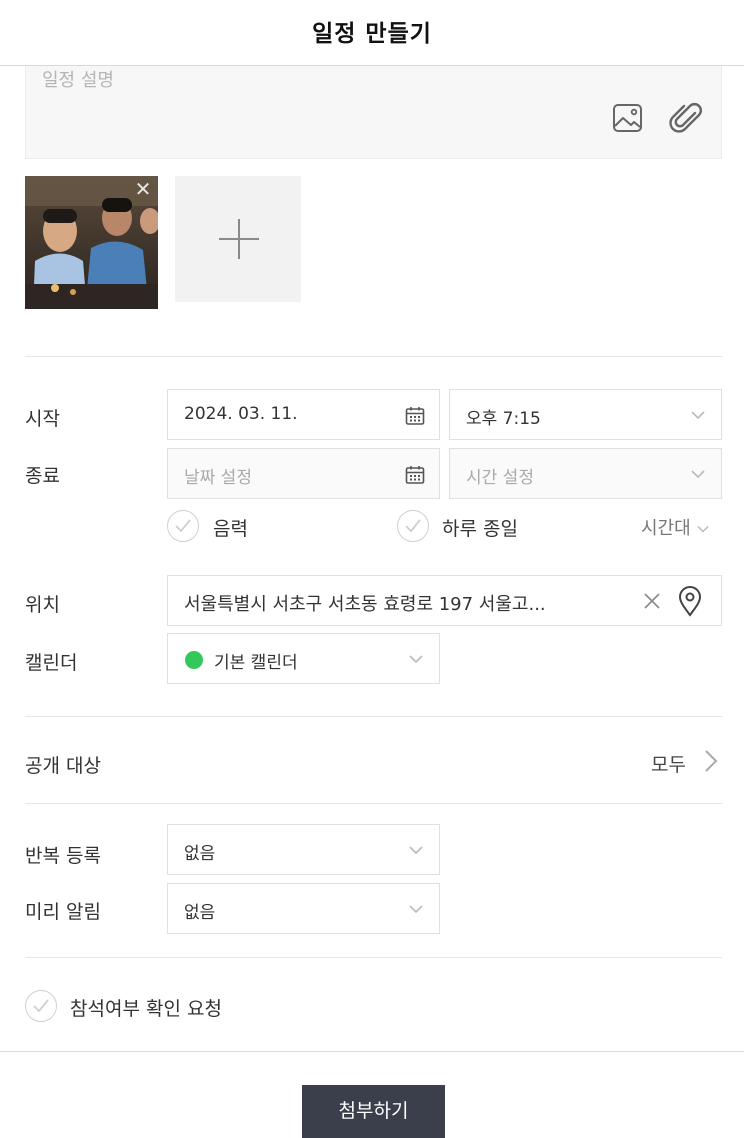 This screenshot has width=744, height=1138. I want to click on lunar-label: 음력, so click(230, 529).